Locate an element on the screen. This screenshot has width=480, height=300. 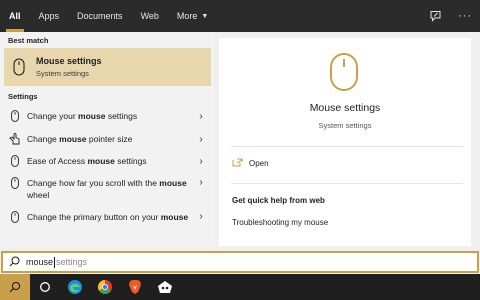
tab-more: More ▼ is located at coordinates (192, 16).